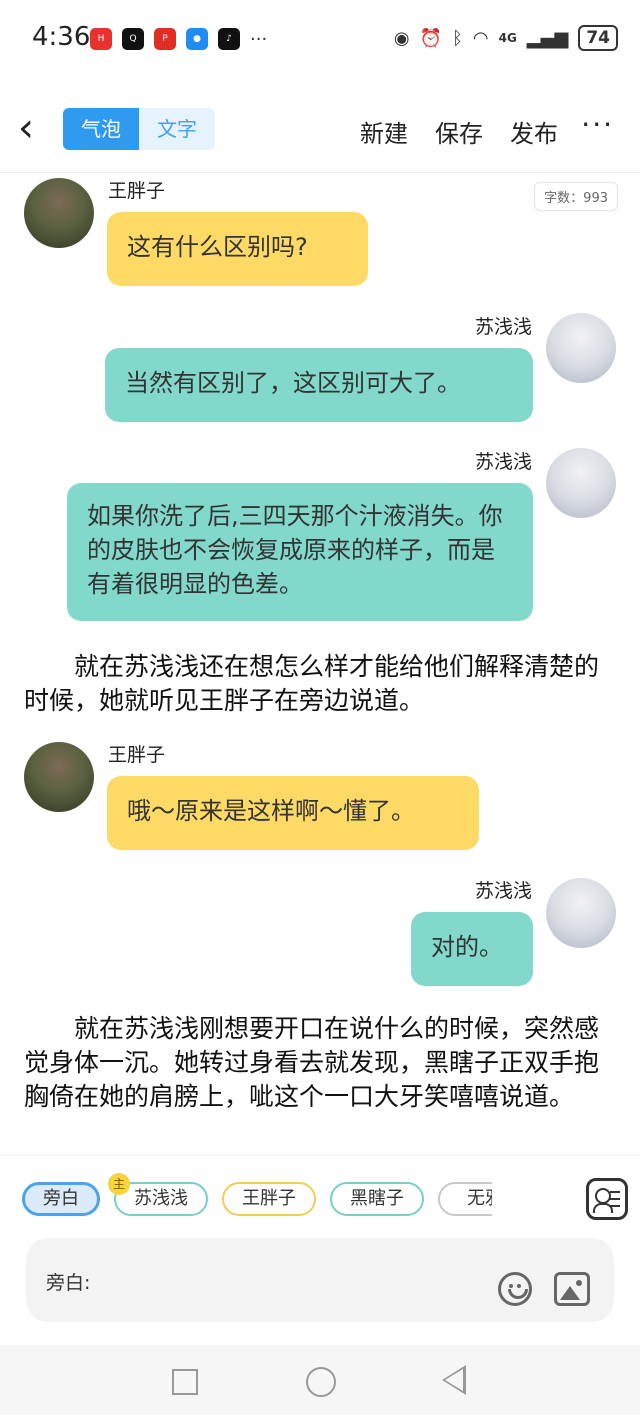 The height and width of the screenshot is (1415, 640). Describe the element at coordinates (319, 385) in the screenshot. I see `chat-bubble: 当然有区别了，这区别可大了。` at that location.